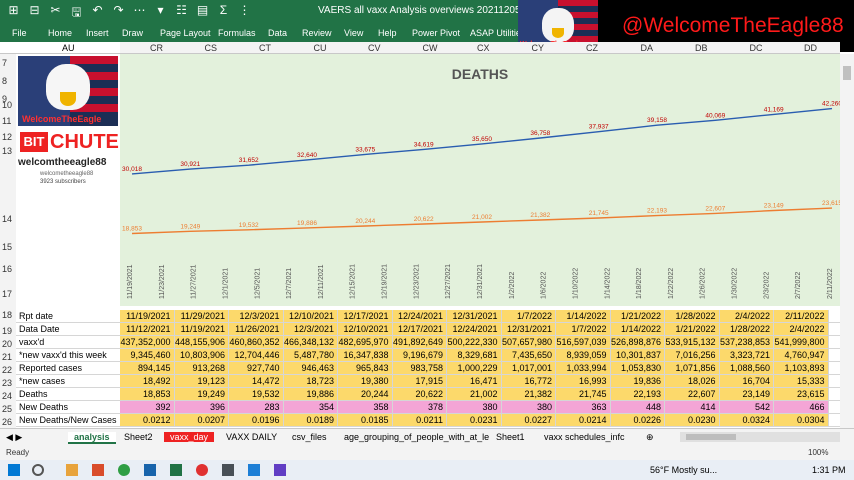 This screenshot has width=854, height=480. Describe the element at coordinates (310, 420) in the screenshot. I see `table-cell: 0.0189` at that location.